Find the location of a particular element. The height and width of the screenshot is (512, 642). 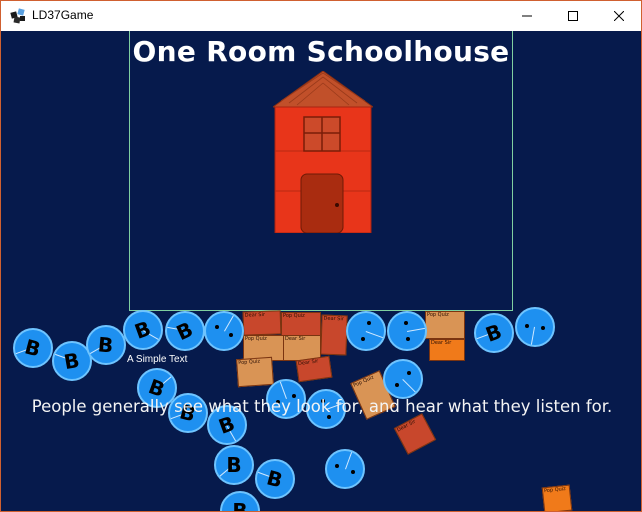

close-icon is located at coordinates (619, 16).